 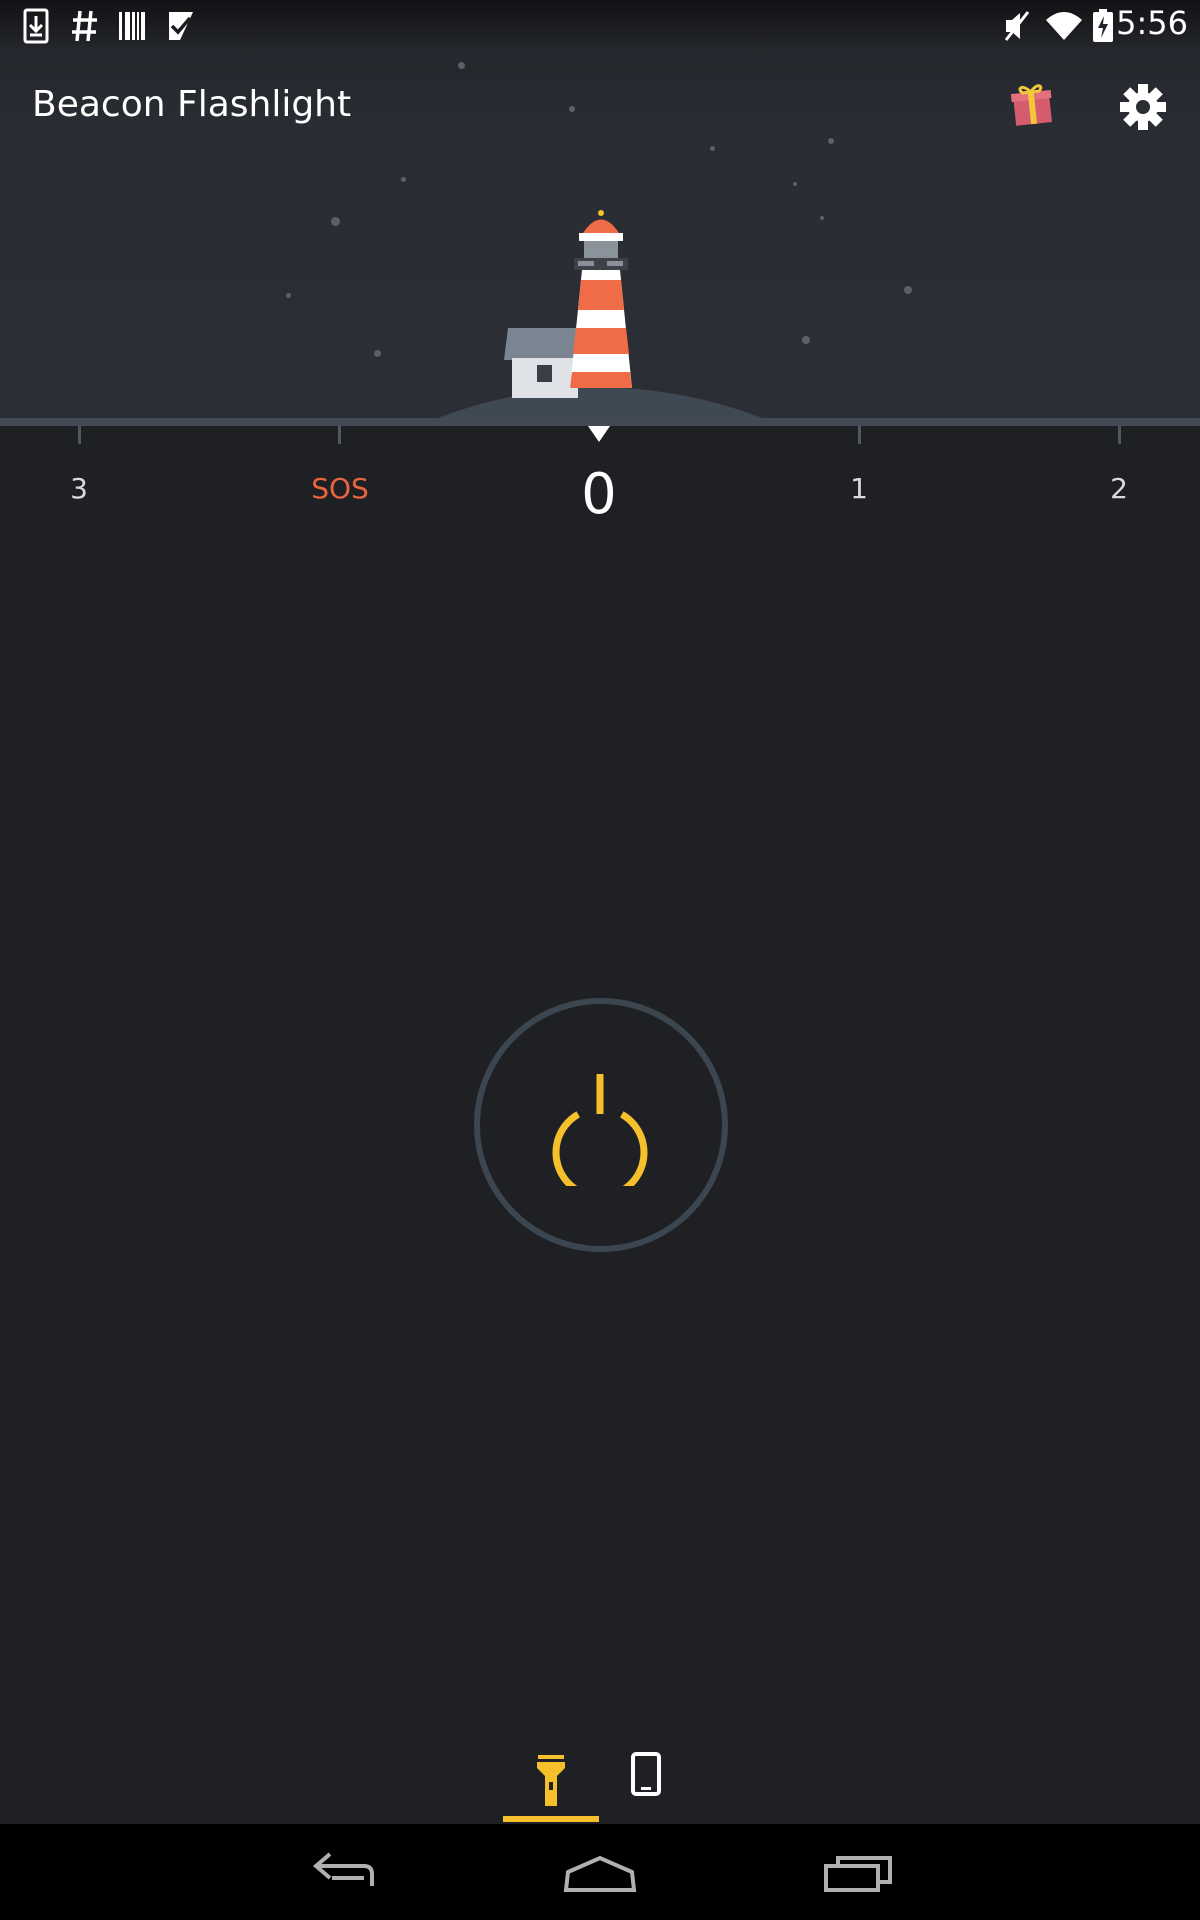 What do you see at coordinates (84, 26) in the screenshot?
I see `hashtag-icon` at bounding box center [84, 26].